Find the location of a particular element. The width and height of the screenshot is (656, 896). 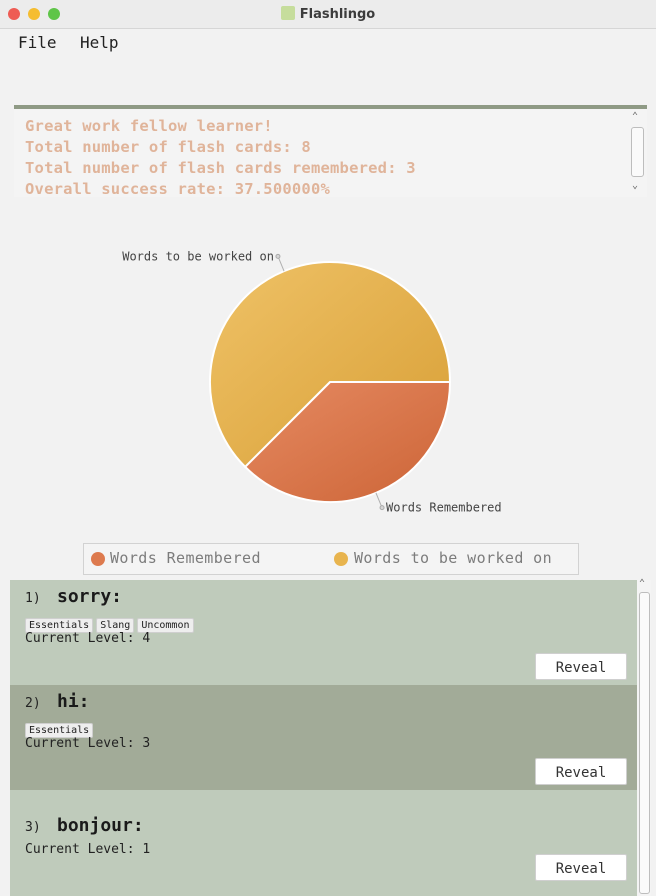

title-bar: Flashlingo is located at coordinates (328, 14).